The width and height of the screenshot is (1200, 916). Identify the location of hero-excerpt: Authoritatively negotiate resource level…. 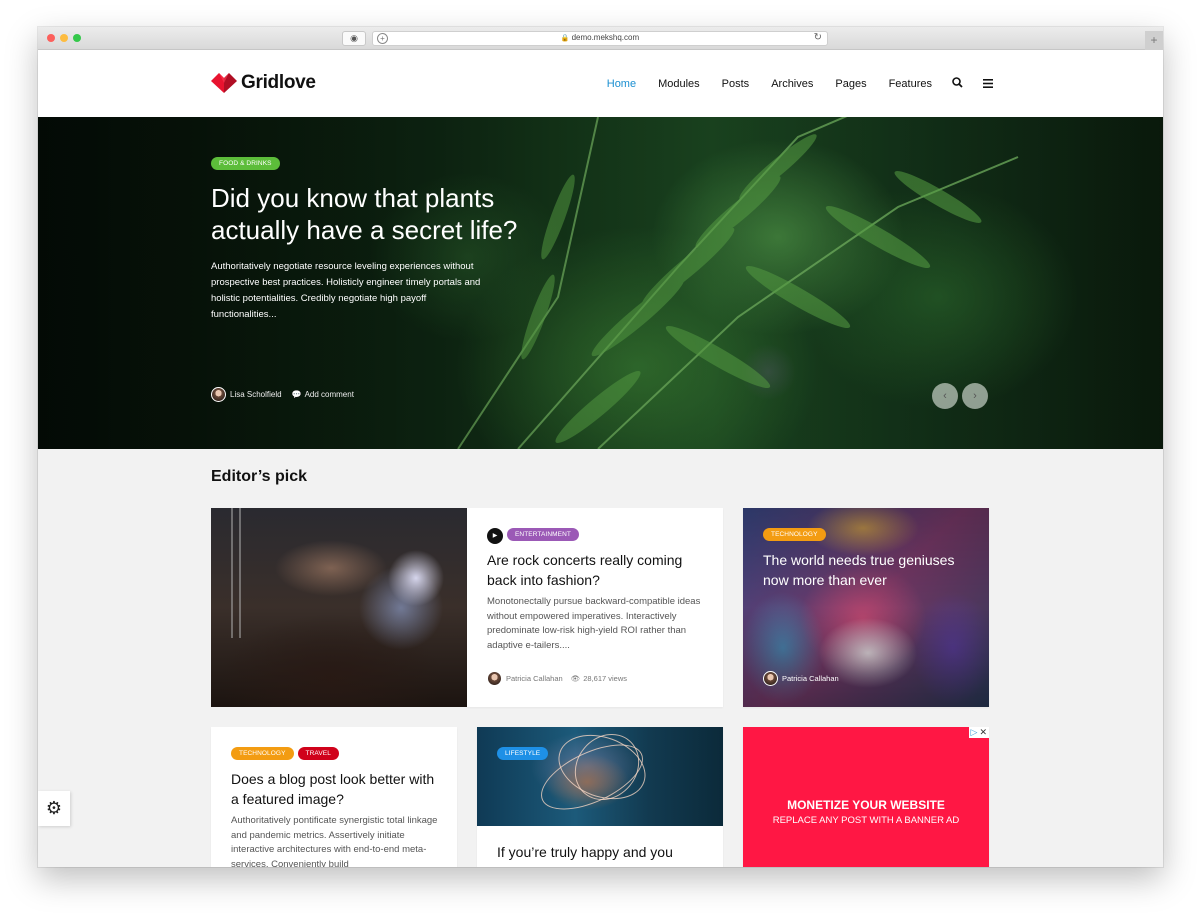
(346, 290).